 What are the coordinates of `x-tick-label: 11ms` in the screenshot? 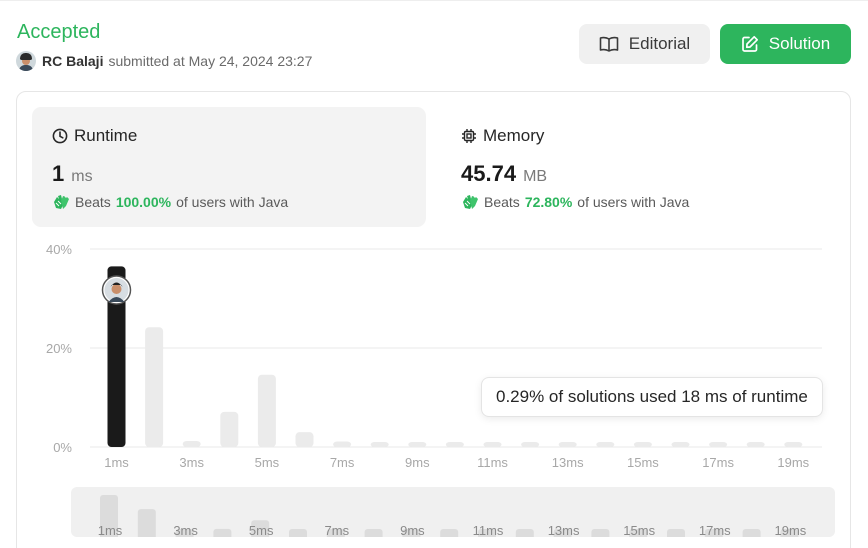 It's located at (492, 462).